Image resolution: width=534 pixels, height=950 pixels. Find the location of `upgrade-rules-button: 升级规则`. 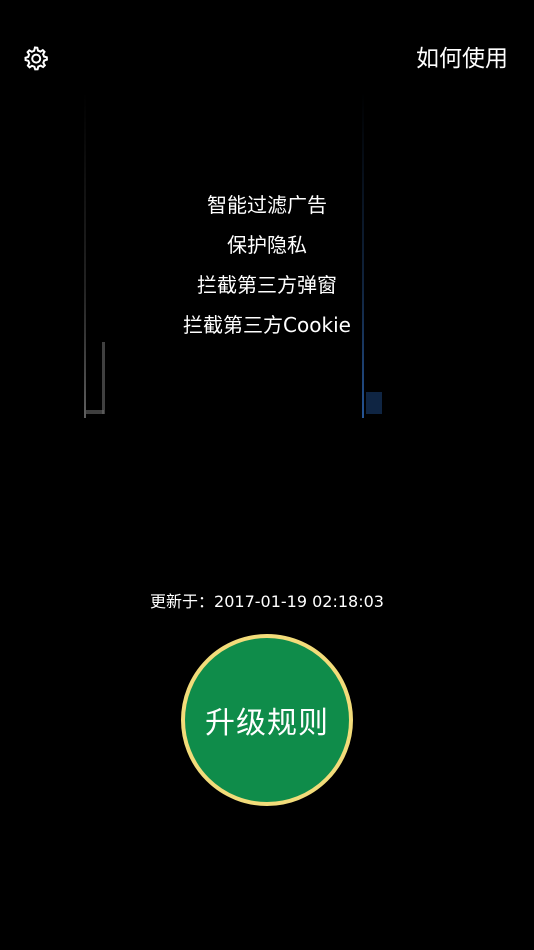

upgrade-rules-button: 升级规则 is located at coordinates (267, 720).